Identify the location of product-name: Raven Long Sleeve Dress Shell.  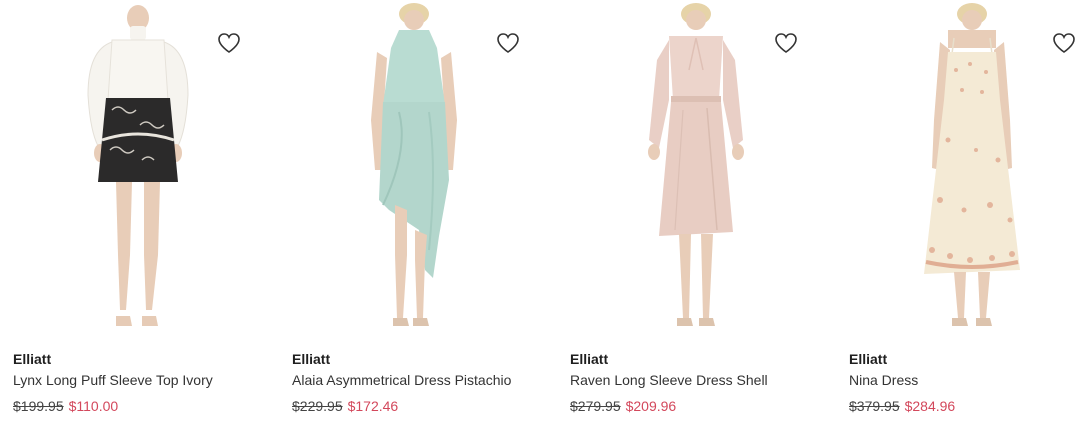
(669, 380).